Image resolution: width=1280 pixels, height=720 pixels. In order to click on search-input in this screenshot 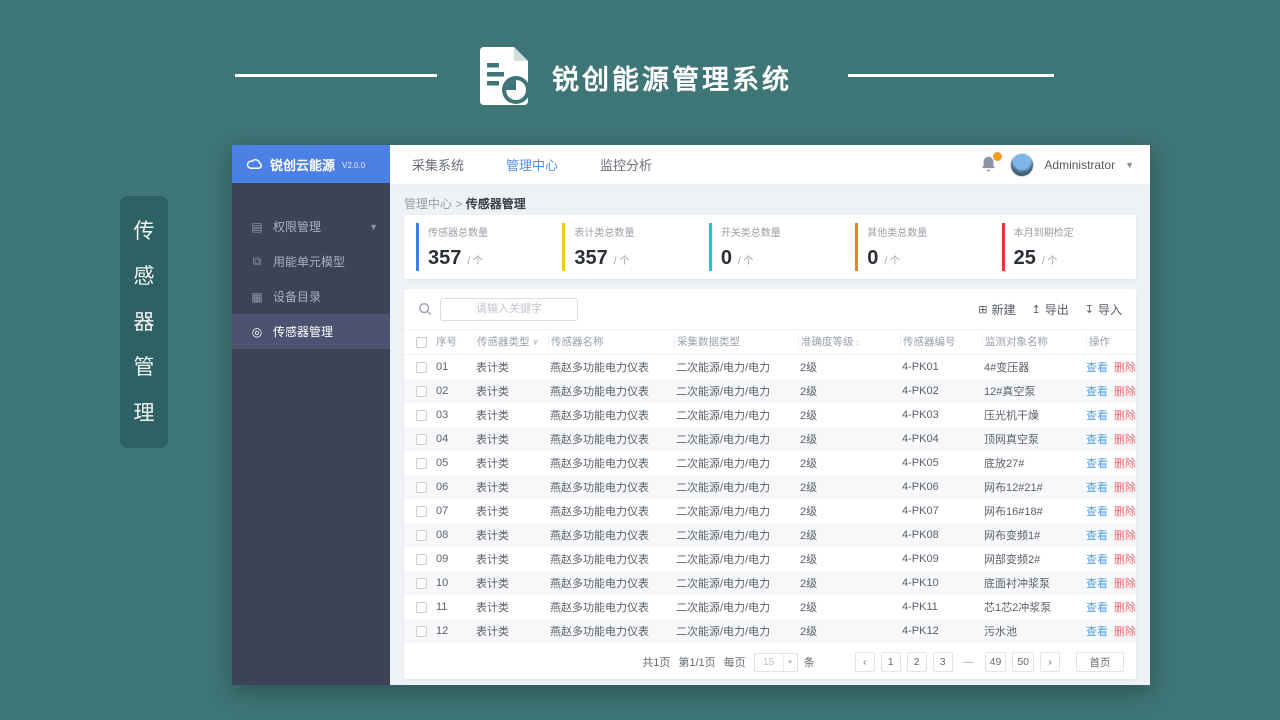, I will do `click(509, 309)`.